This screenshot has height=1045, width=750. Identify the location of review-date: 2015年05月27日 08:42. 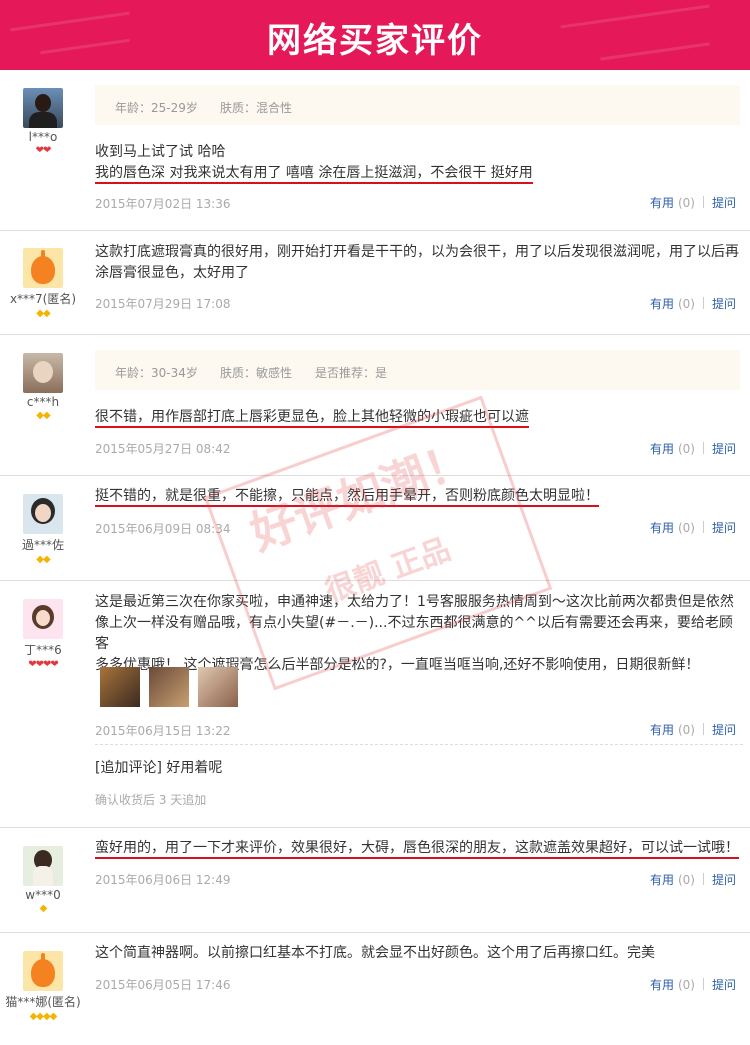
(163, 449).